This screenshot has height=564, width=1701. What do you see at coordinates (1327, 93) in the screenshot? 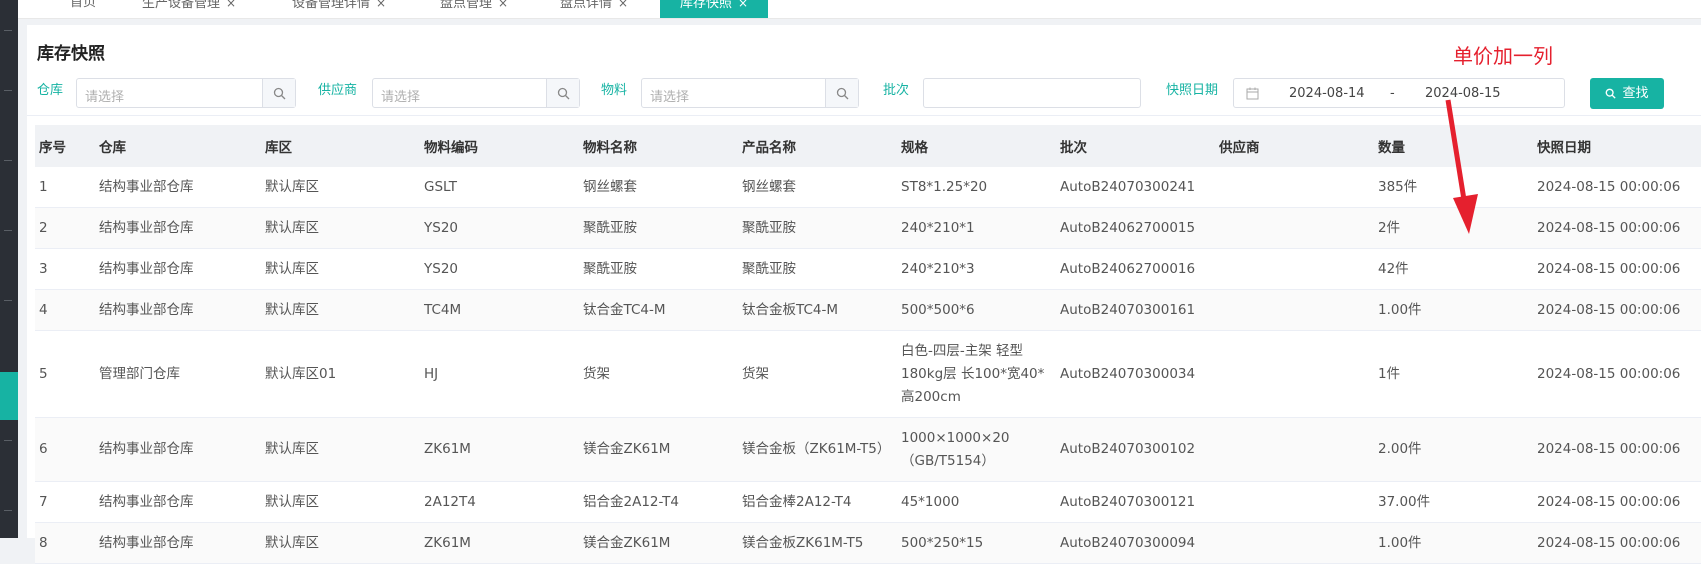
I see `start-date: 2024-08-14` at bounding box center [1327, 93].